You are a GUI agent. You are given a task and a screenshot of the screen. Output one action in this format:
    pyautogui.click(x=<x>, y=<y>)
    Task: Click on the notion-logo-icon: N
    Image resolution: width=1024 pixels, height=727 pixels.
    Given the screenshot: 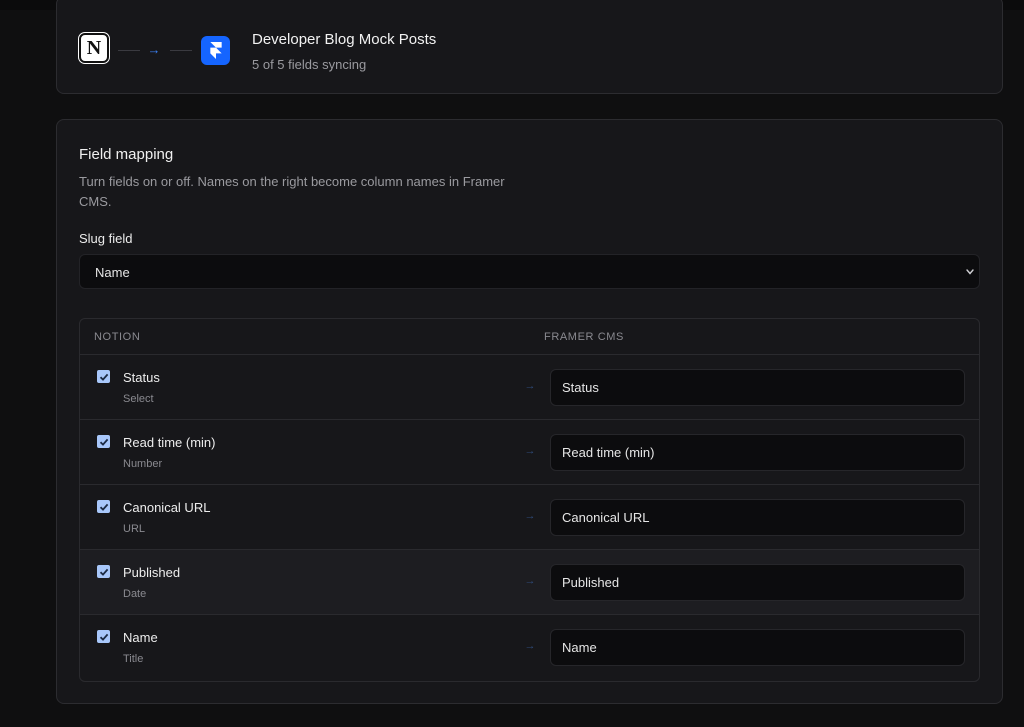 What is the action you would take?
    pyautogui.click(x=94, y=48)
    